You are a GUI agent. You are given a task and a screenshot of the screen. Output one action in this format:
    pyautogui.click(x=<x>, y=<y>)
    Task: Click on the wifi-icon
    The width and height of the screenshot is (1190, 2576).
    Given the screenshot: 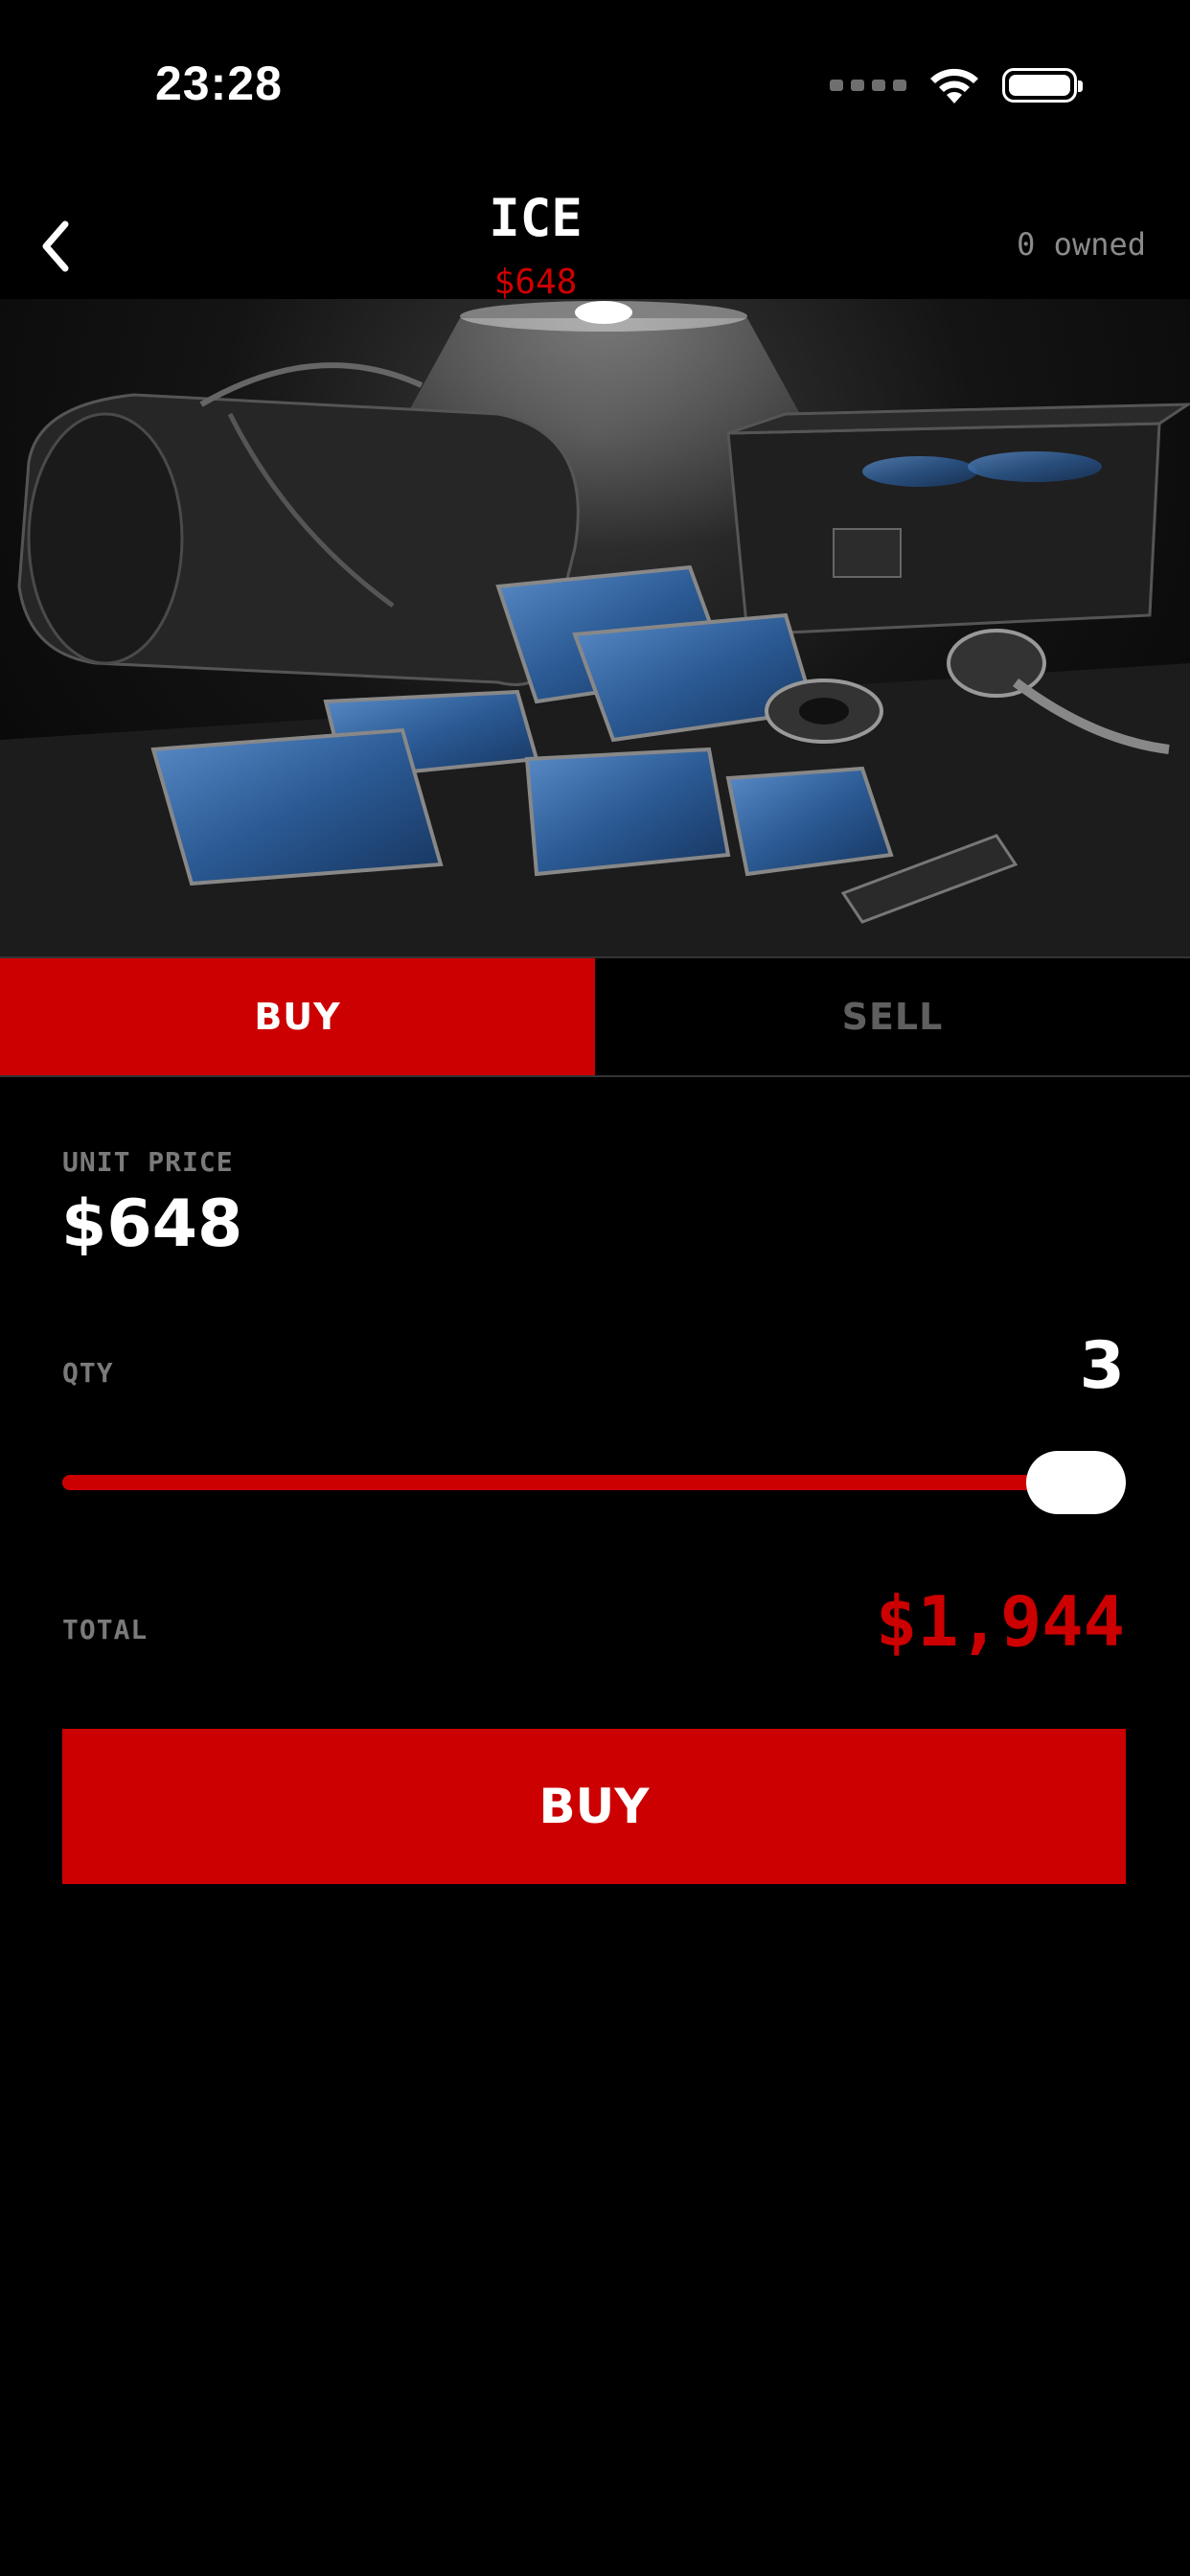 What is the action you would take?
    pyautogui.click(x=954, y=86)
    